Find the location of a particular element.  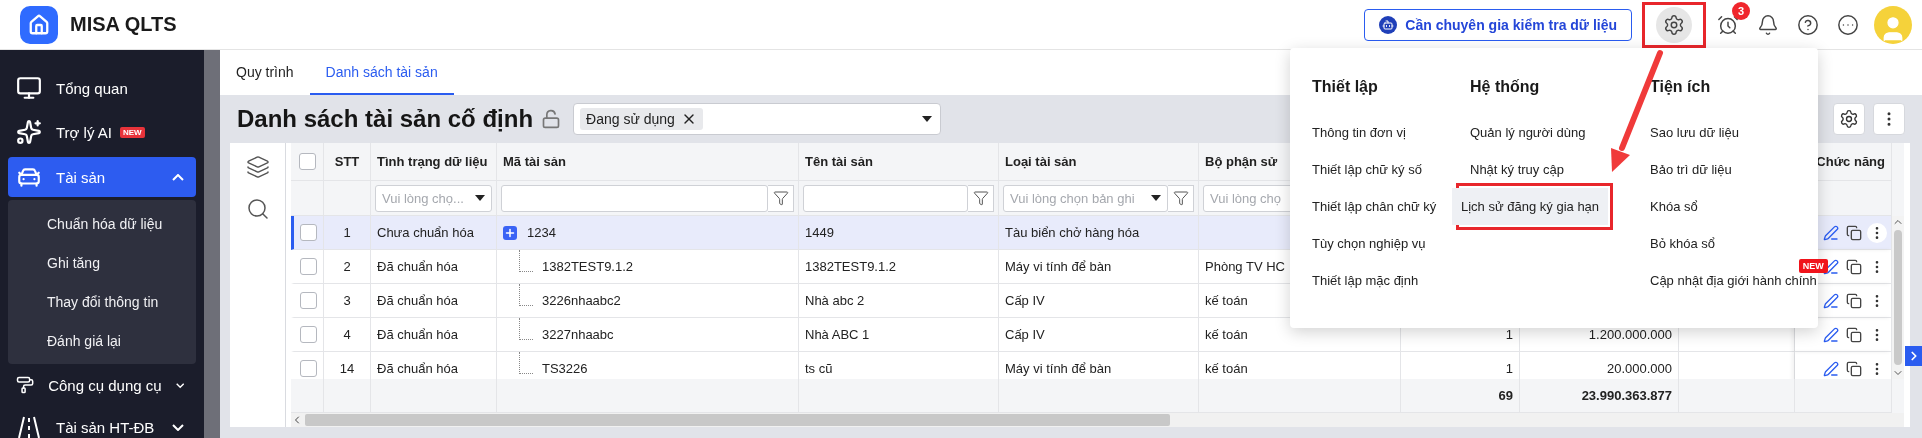

page-title: Danh sách tài sản cố định is located at coordinates (385, 119).